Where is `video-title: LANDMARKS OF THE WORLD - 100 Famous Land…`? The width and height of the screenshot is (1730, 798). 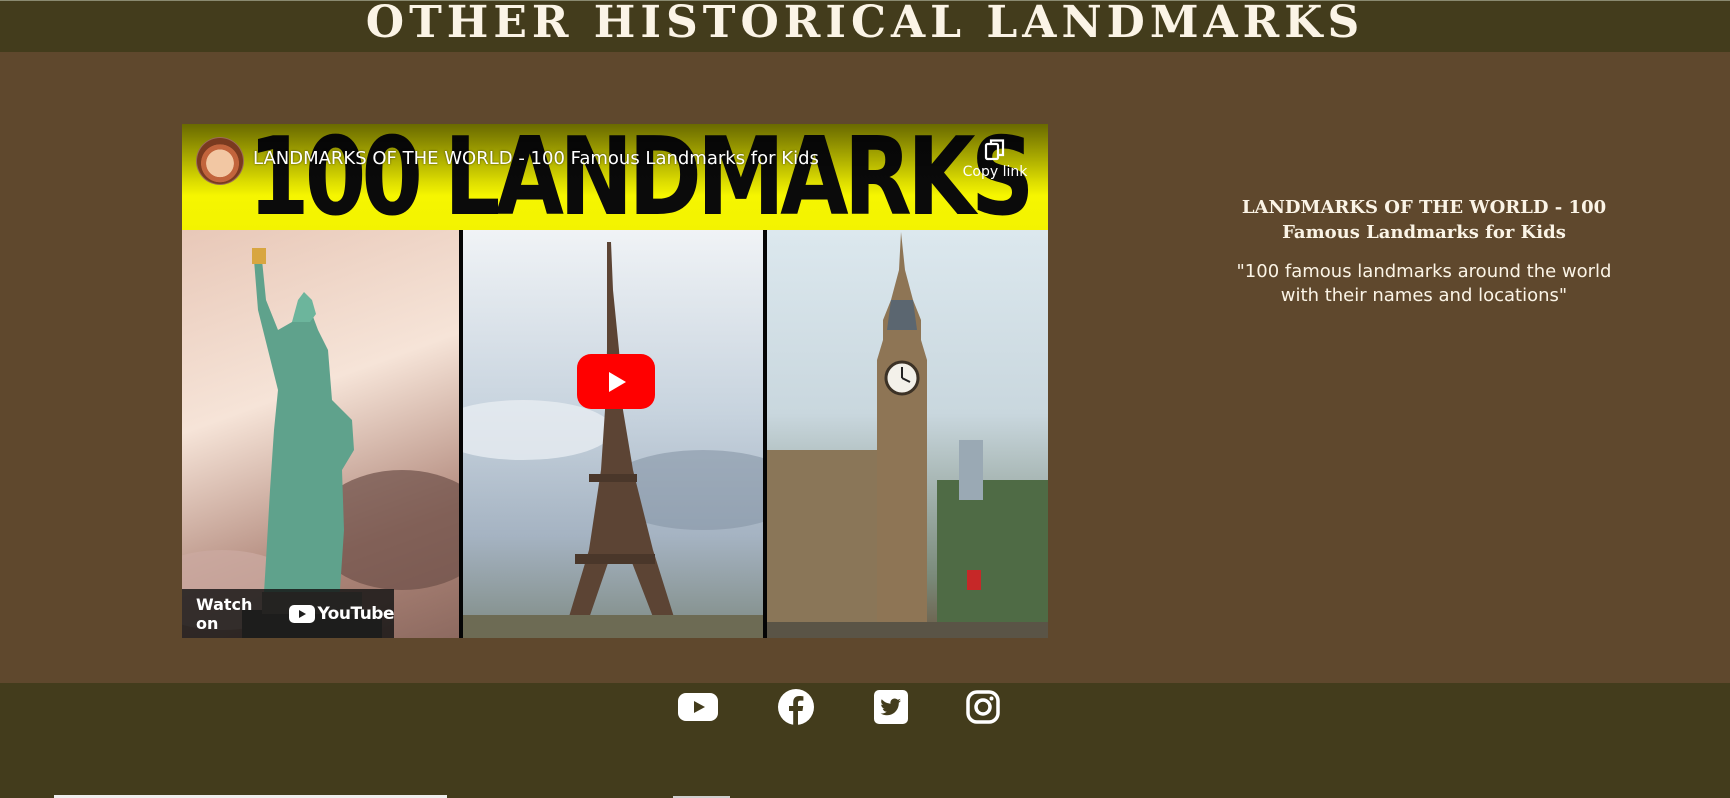 video-title: LANDMARKS OF THE WORLD - 100 Famous Land… is located at coordinates (536, 158).